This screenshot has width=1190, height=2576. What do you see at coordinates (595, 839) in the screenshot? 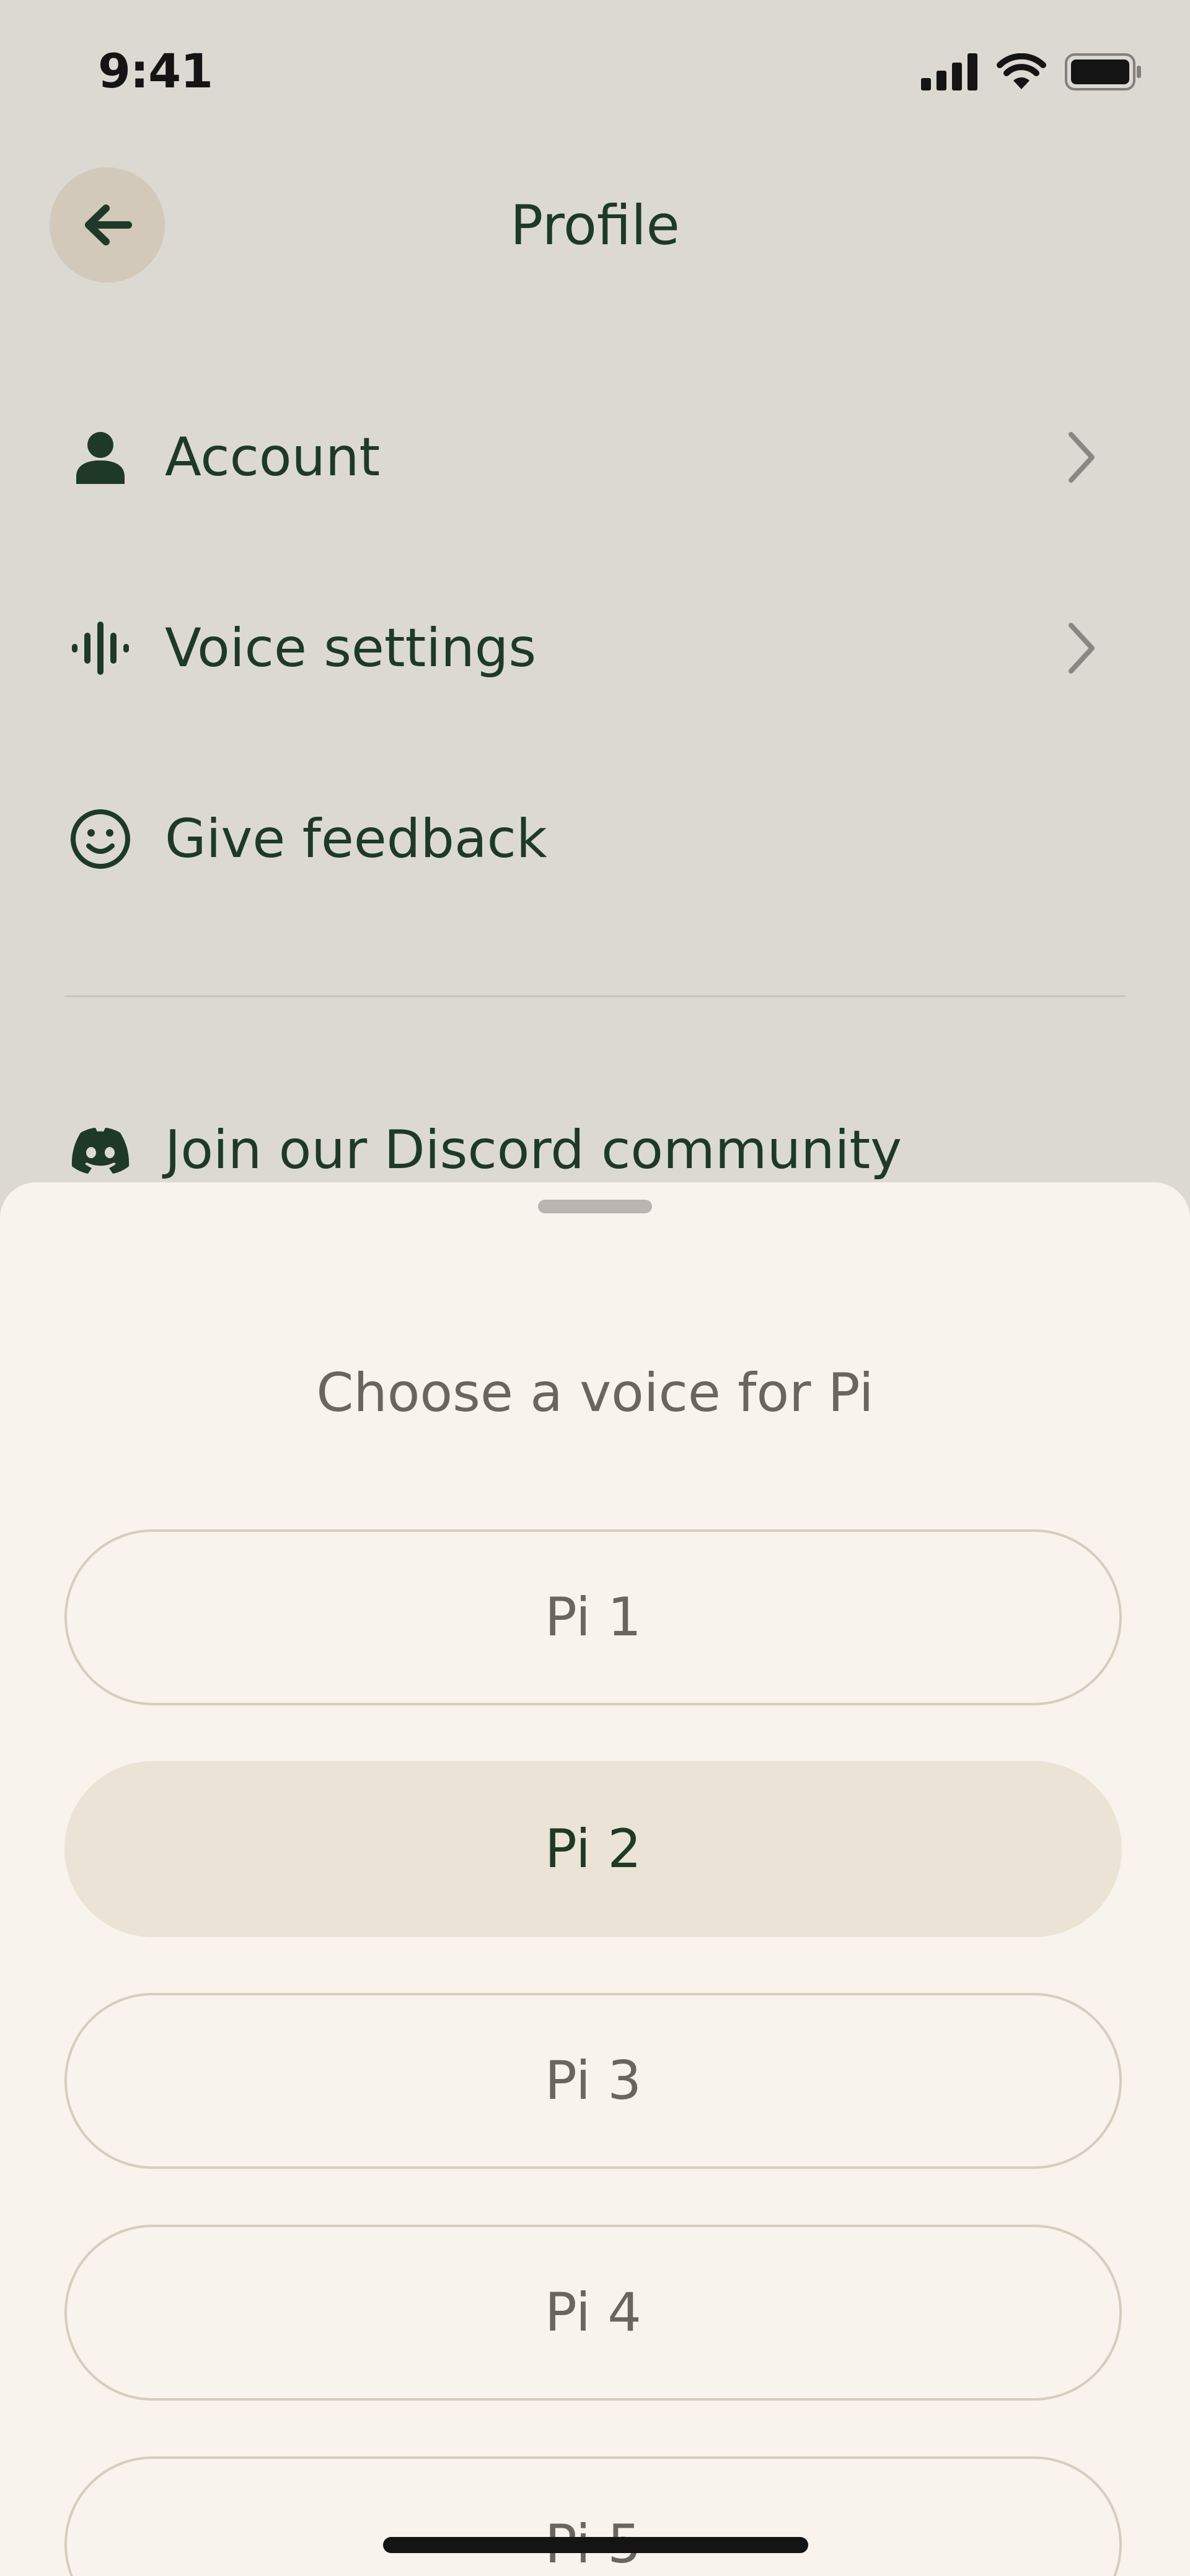
I see `menu-item-give-feedback: Give feedback` at bounding box center [595, 839].